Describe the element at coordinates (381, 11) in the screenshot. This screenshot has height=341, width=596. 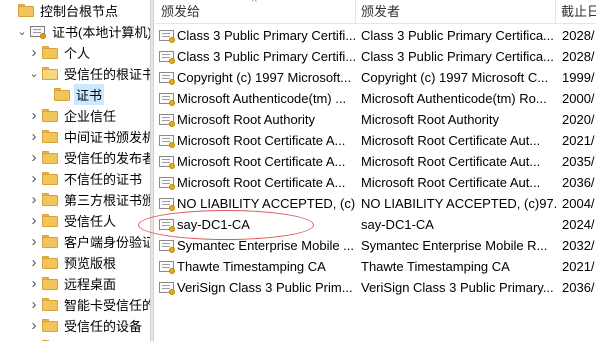
I see `column-header-issued-by-label: 颁发者` at that location.